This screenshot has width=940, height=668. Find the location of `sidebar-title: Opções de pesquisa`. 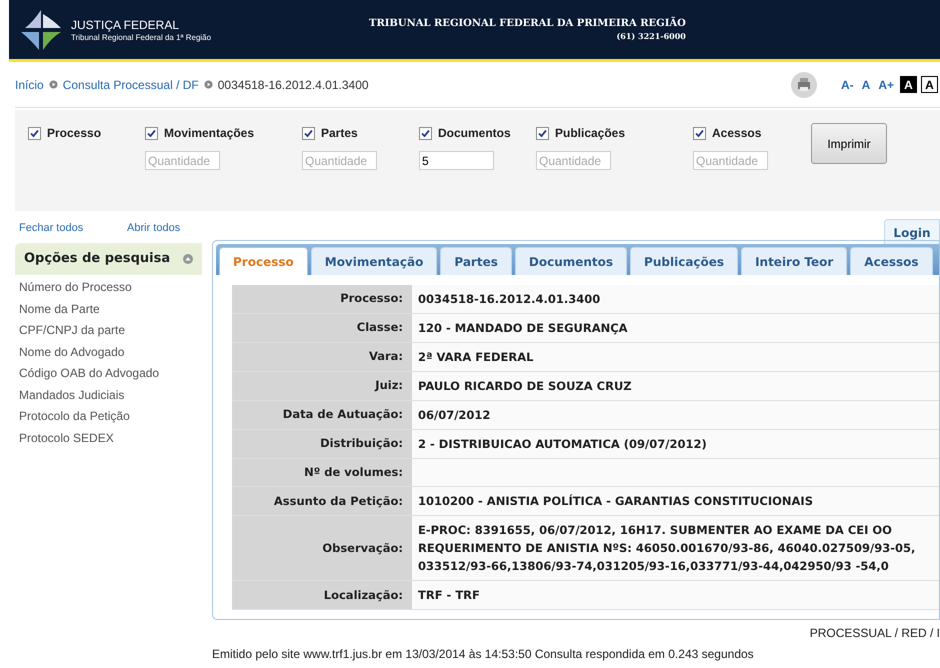

sidebar-title: Opções de pesquisa is located at coordinates (97, 259).